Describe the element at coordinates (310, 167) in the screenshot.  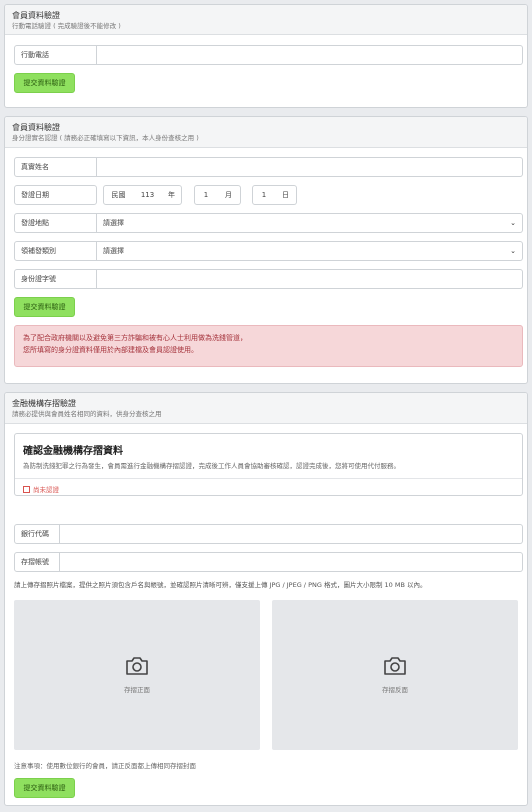
I see `real-name-input` at that location.